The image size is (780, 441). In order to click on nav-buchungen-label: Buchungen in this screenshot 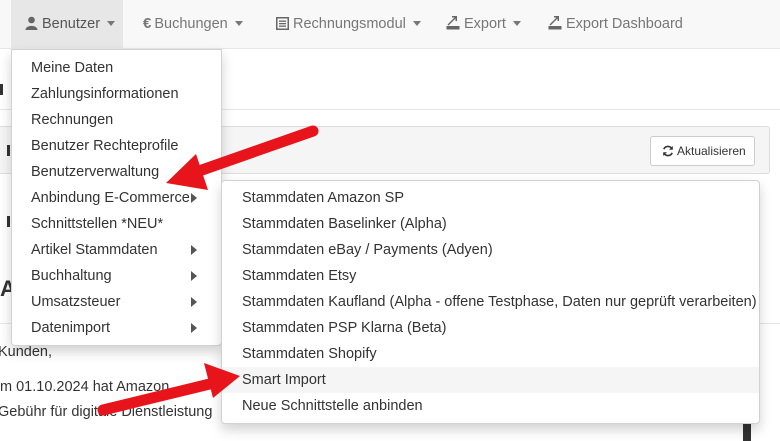, I will do `click(191, 24)`.